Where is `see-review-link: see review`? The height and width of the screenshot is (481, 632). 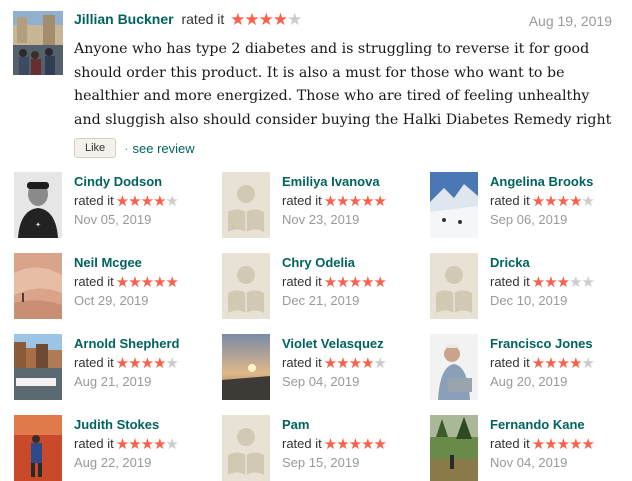
see-review-link: see review is located at coordinates (164, 148).